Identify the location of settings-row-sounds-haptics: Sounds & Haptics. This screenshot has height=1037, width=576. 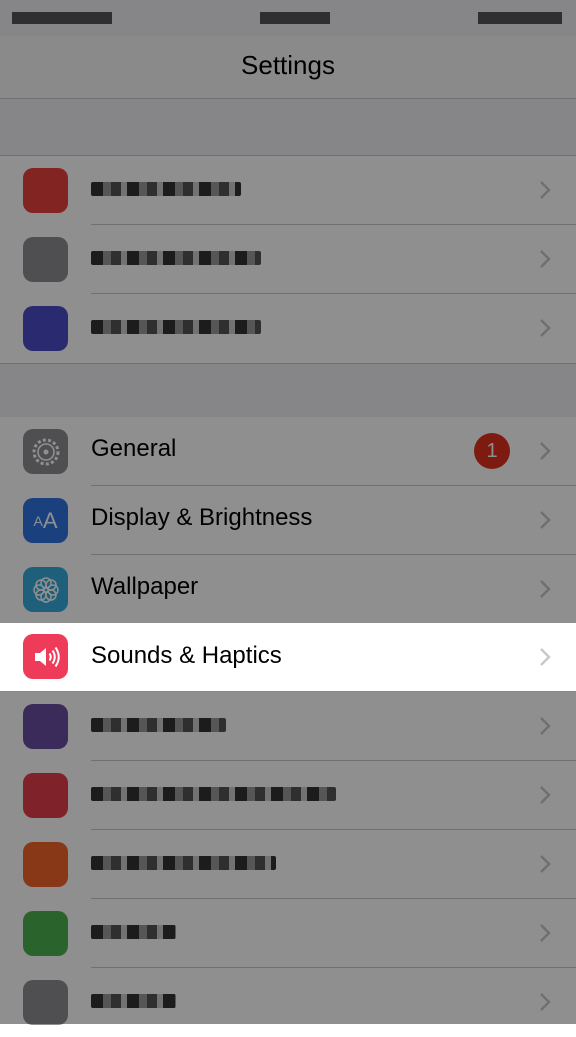
(288, 657).